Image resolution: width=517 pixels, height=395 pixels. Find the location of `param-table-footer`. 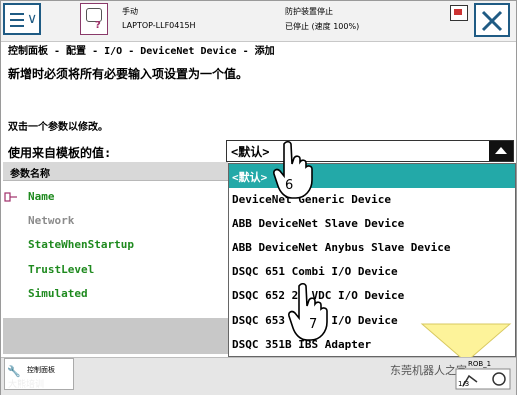

param-table-footer is located at coordinates (115, 336).